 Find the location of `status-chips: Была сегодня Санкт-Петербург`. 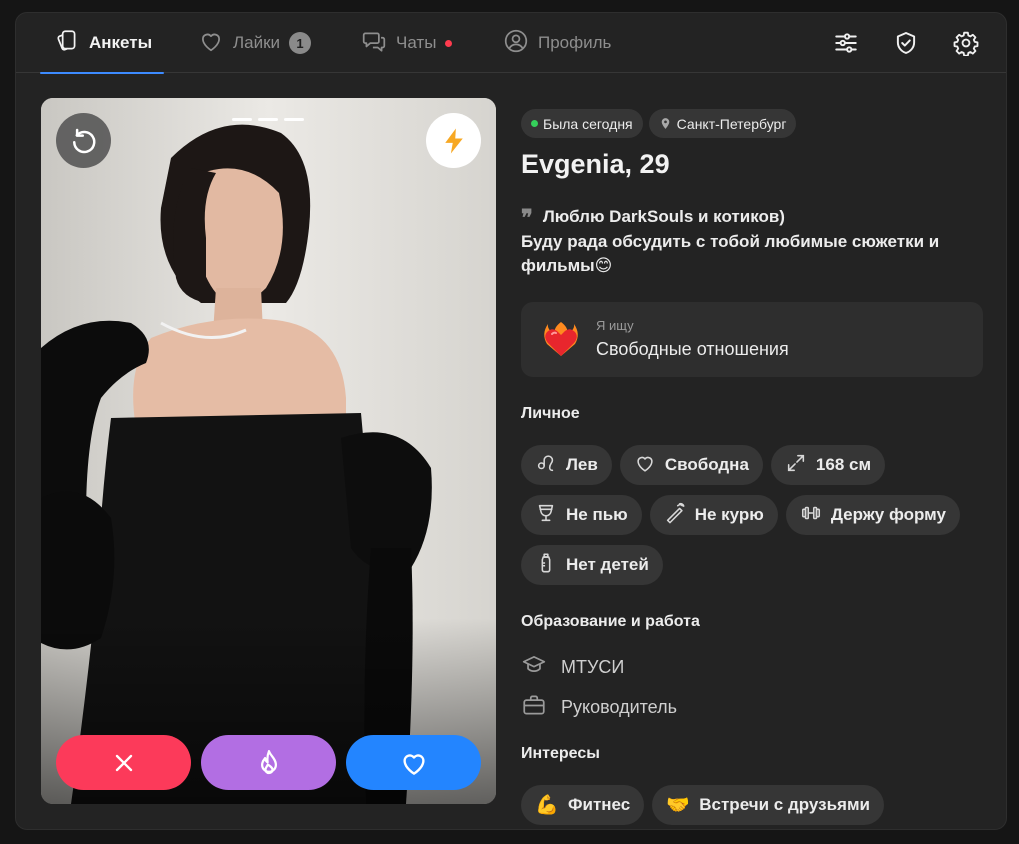

status-chips: Была сегодня Санкт-Петербург is located at coordinates (659, 123).